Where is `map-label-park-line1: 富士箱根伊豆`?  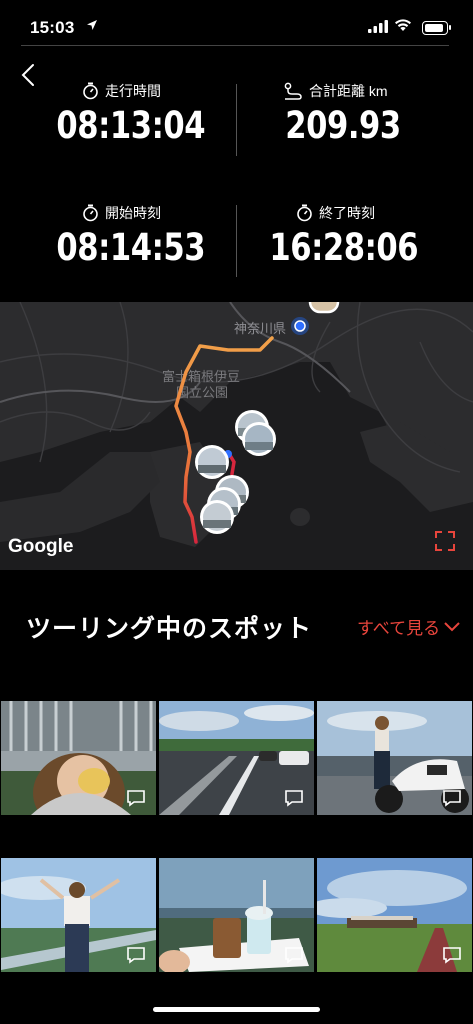
map-label-park-line1: 富士箱根伊豆 is located at coordinates (201, 376).